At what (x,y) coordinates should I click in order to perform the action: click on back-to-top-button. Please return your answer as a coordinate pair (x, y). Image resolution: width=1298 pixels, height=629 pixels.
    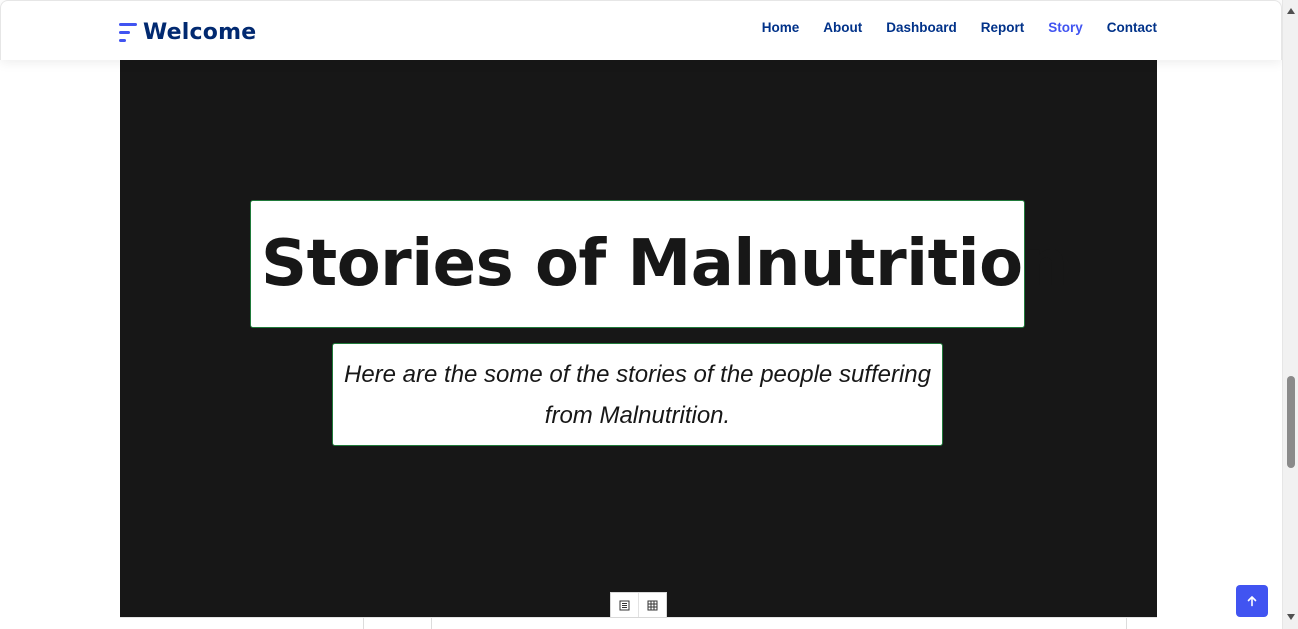
    Looking at the image, I should click on (1252, 601).